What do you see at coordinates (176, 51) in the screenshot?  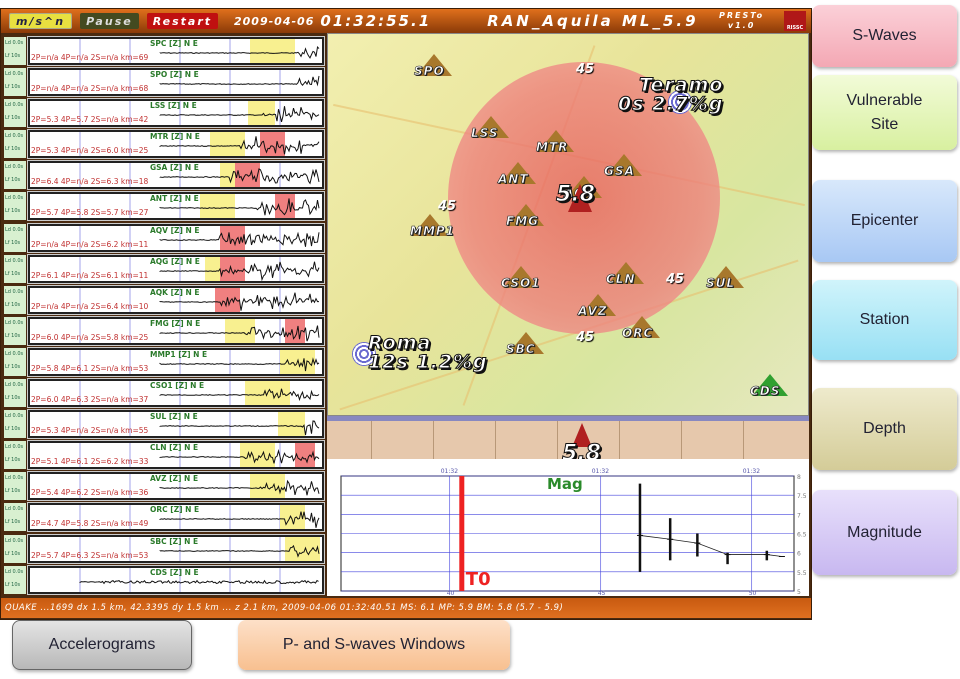 I see `waveform-trace: SPC [Z] N E 2P=n/a 4P=n/a 2S=n/a km=69` at bounding box center [176, 51].